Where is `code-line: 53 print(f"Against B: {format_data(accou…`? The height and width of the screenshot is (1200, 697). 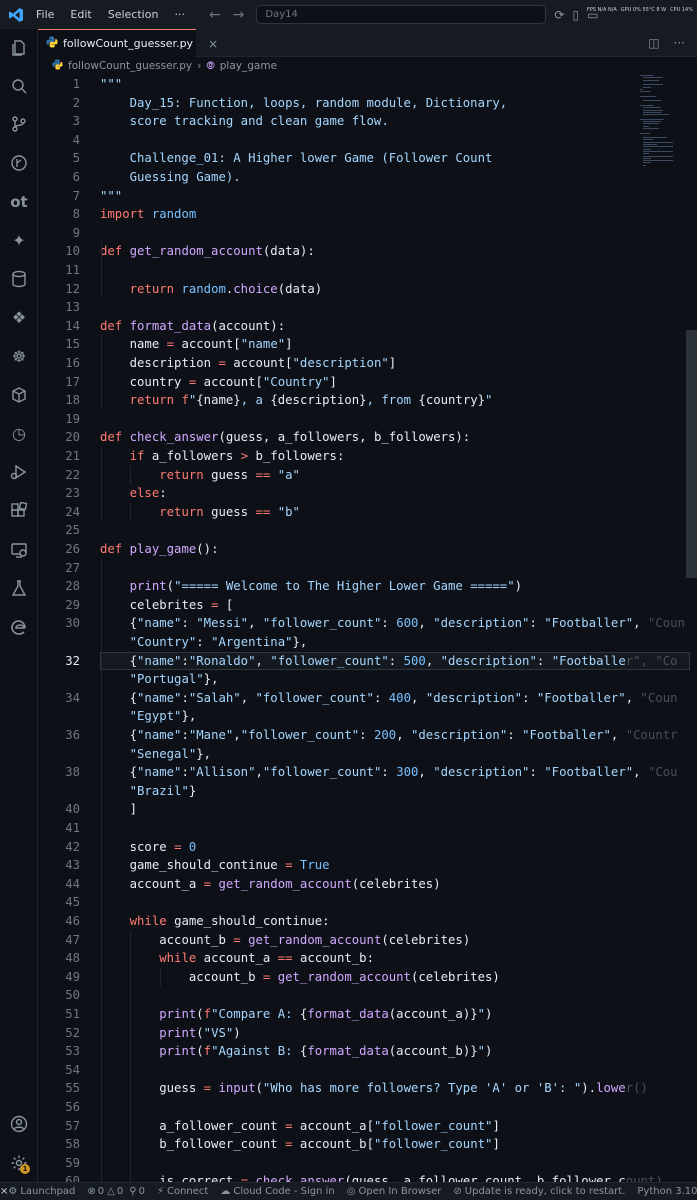
code-line: 53 print(f"Against B: {format_data(accou… is located at coordinates (367, 1051).